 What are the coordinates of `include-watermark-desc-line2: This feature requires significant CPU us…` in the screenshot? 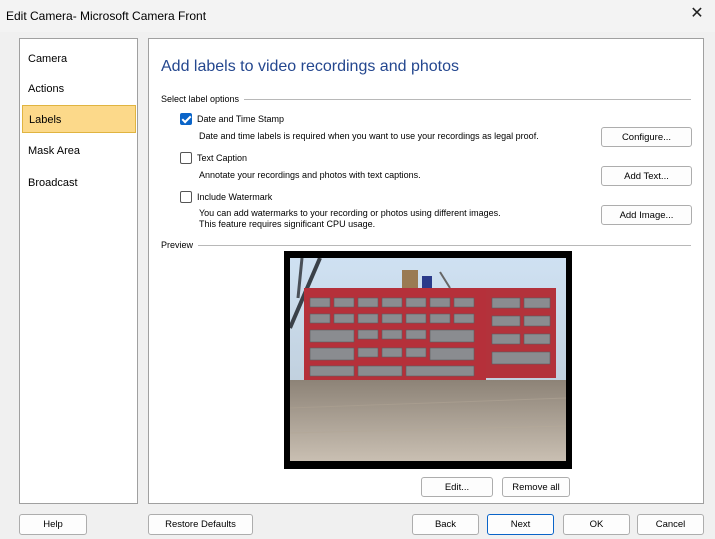 It's located at (287, 224).